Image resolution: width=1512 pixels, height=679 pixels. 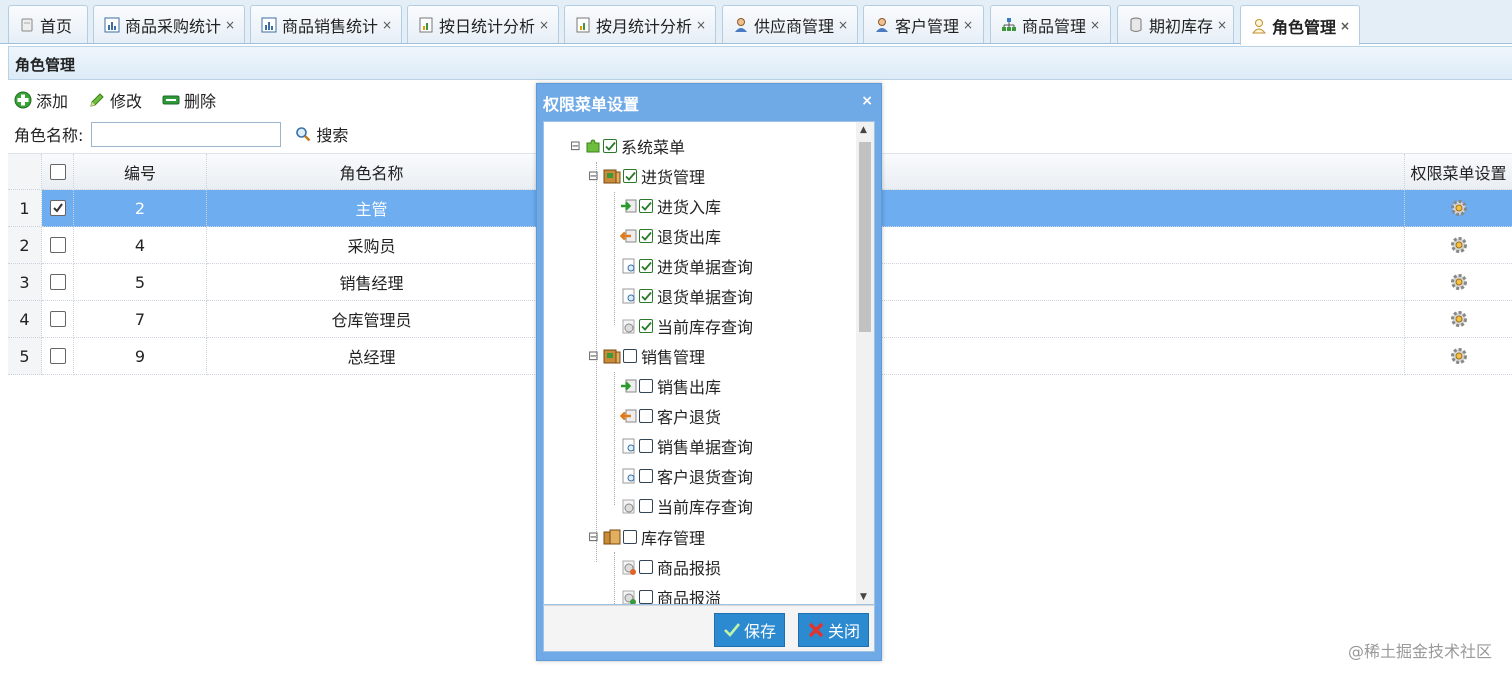 I want to click on tree-node-label: 当前库存查询, so click(x=705, y=507).